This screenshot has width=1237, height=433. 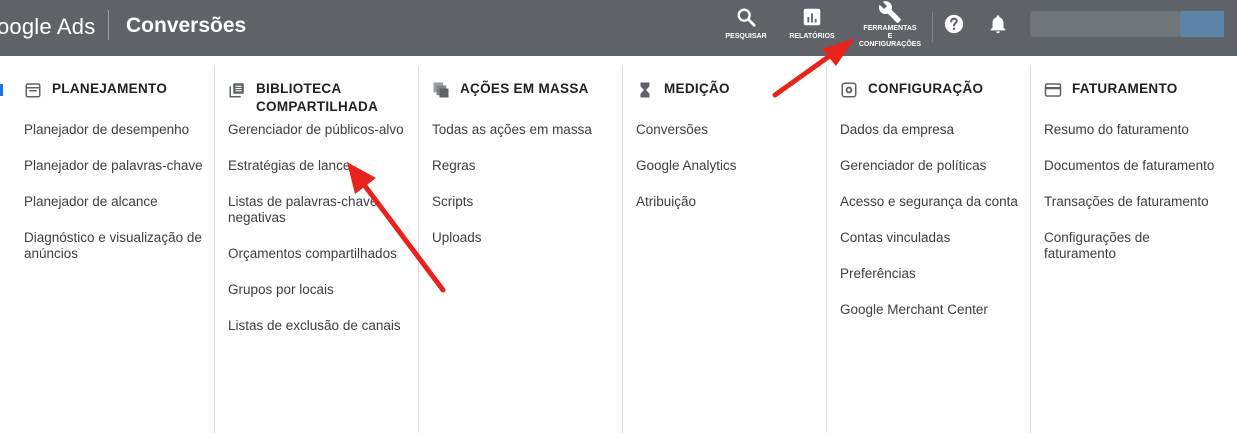 I want to click on account-switcher-blurred, so click(x=1105, y=24).